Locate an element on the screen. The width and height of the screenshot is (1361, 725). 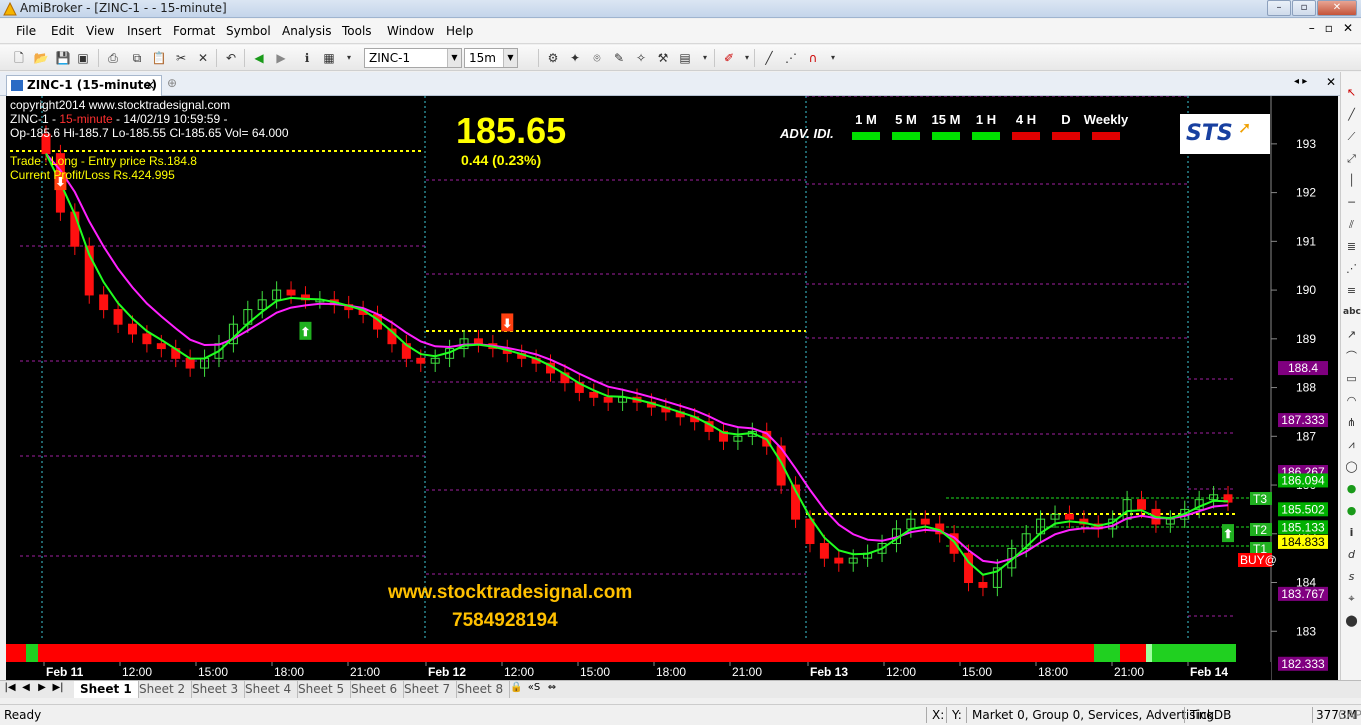
sheet-tab-4: Sheet 4 is located at coordinates (269, 689).